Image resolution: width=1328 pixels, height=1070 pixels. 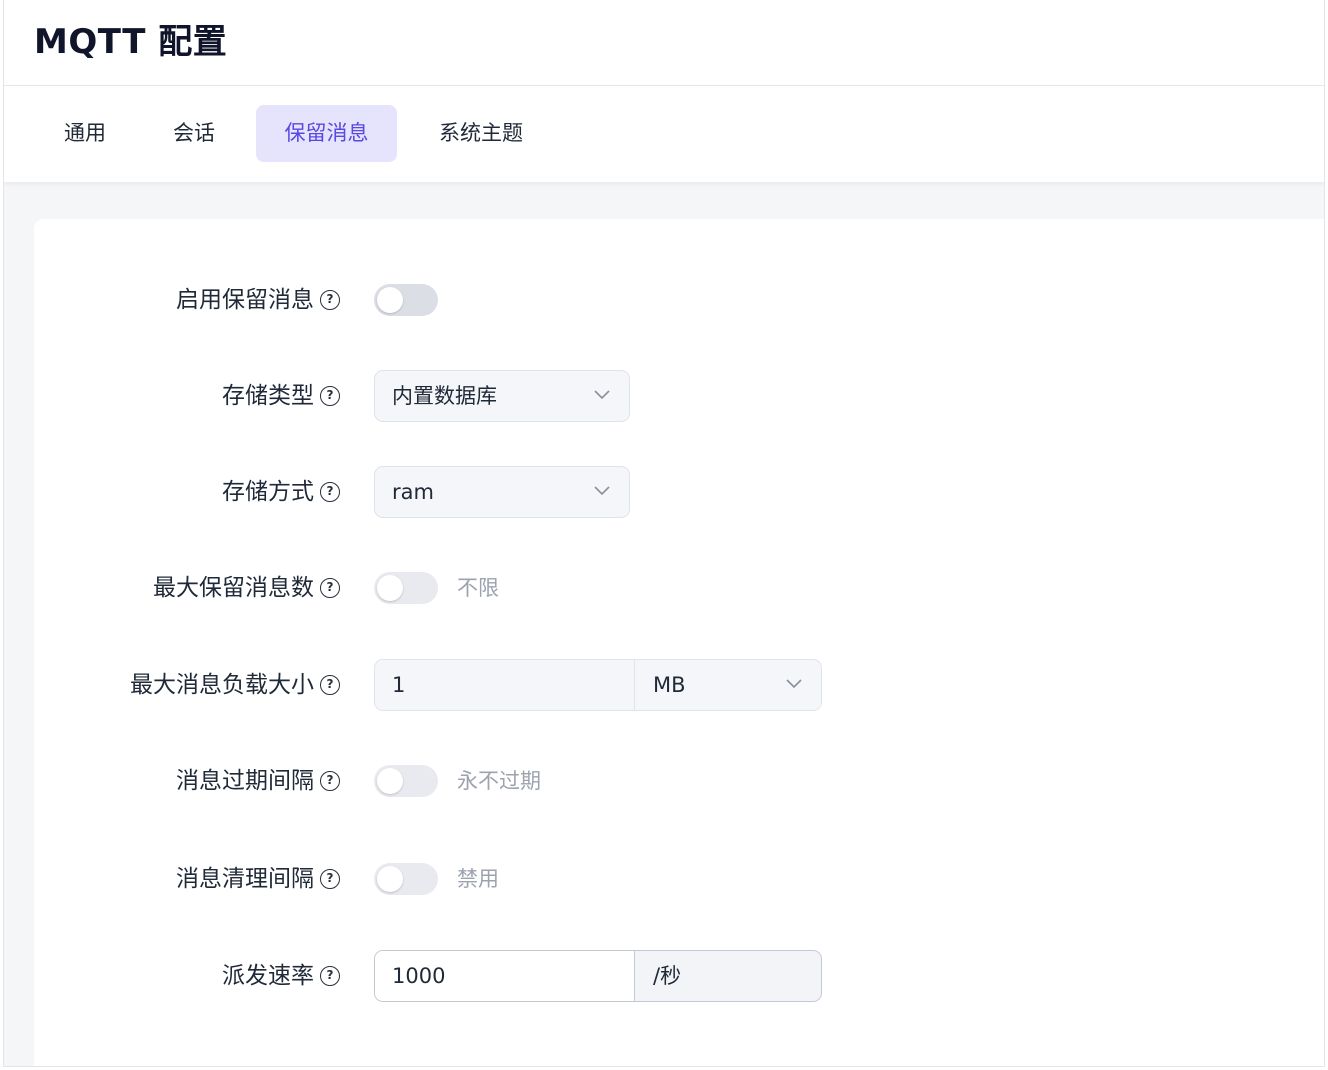 I want to click on form-row-enable-retained: 启用保留消息 ?, so click(x=679, y=300).